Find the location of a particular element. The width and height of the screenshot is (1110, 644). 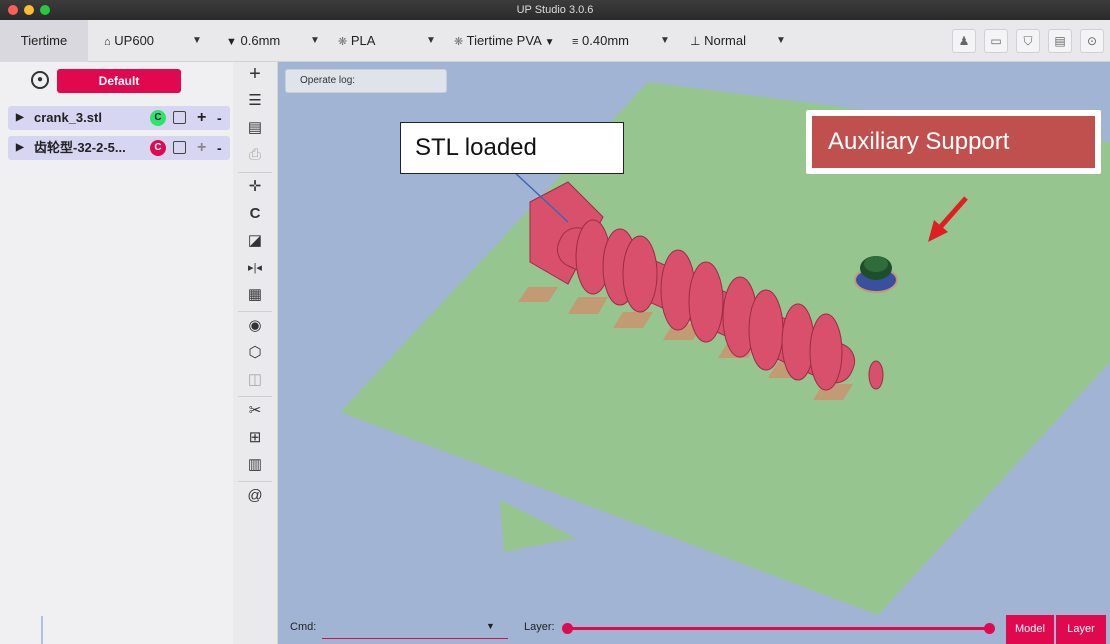

gear-icon: ● is located at coordinates (40, 80).